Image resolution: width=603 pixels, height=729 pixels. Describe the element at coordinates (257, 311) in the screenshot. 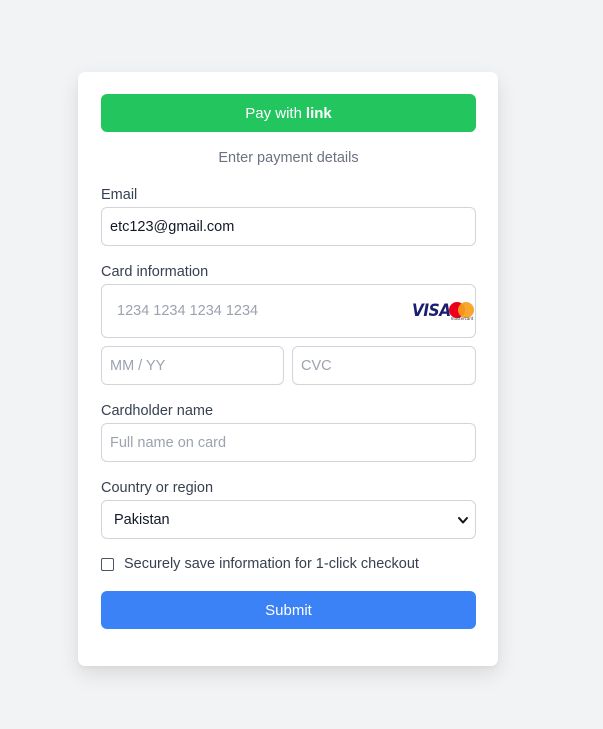

I see `card-number-input` at that location.